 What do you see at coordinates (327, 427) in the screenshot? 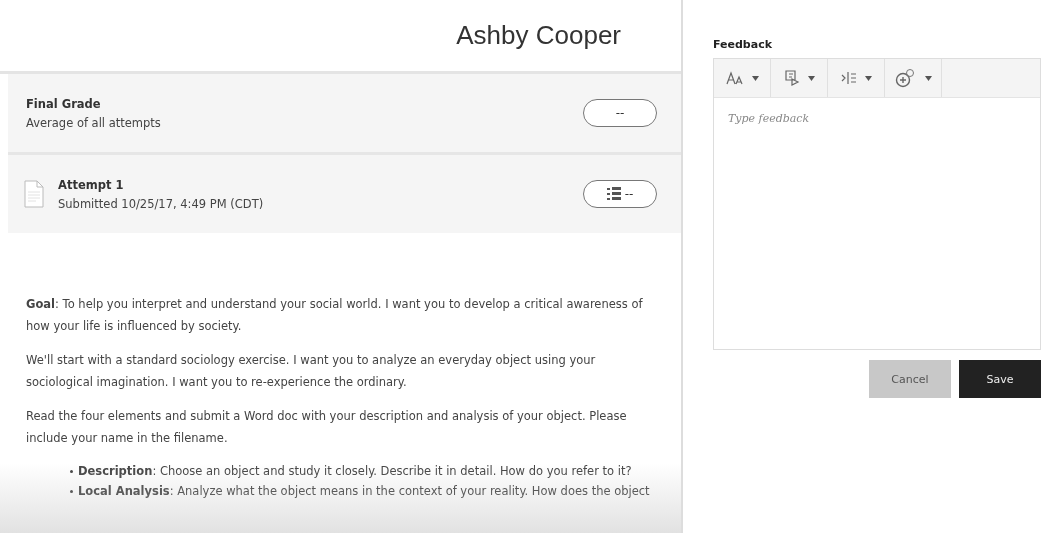
I see `instruction-paragraph: Read the four elements and submit a Word doc with your description and analysis of your object. Please include your name in the filename.` at bounding box center [327, 427].